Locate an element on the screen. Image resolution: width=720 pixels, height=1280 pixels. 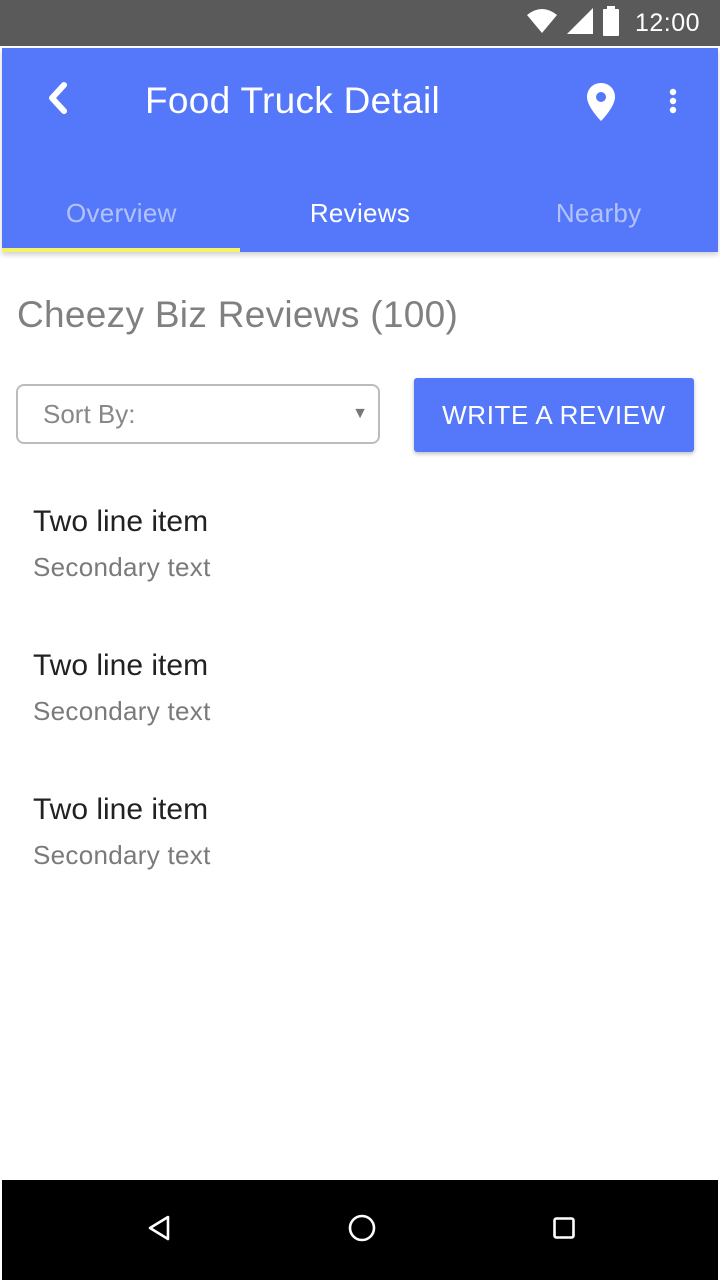
nav-recents-button is located at coordinates (564, 1230).